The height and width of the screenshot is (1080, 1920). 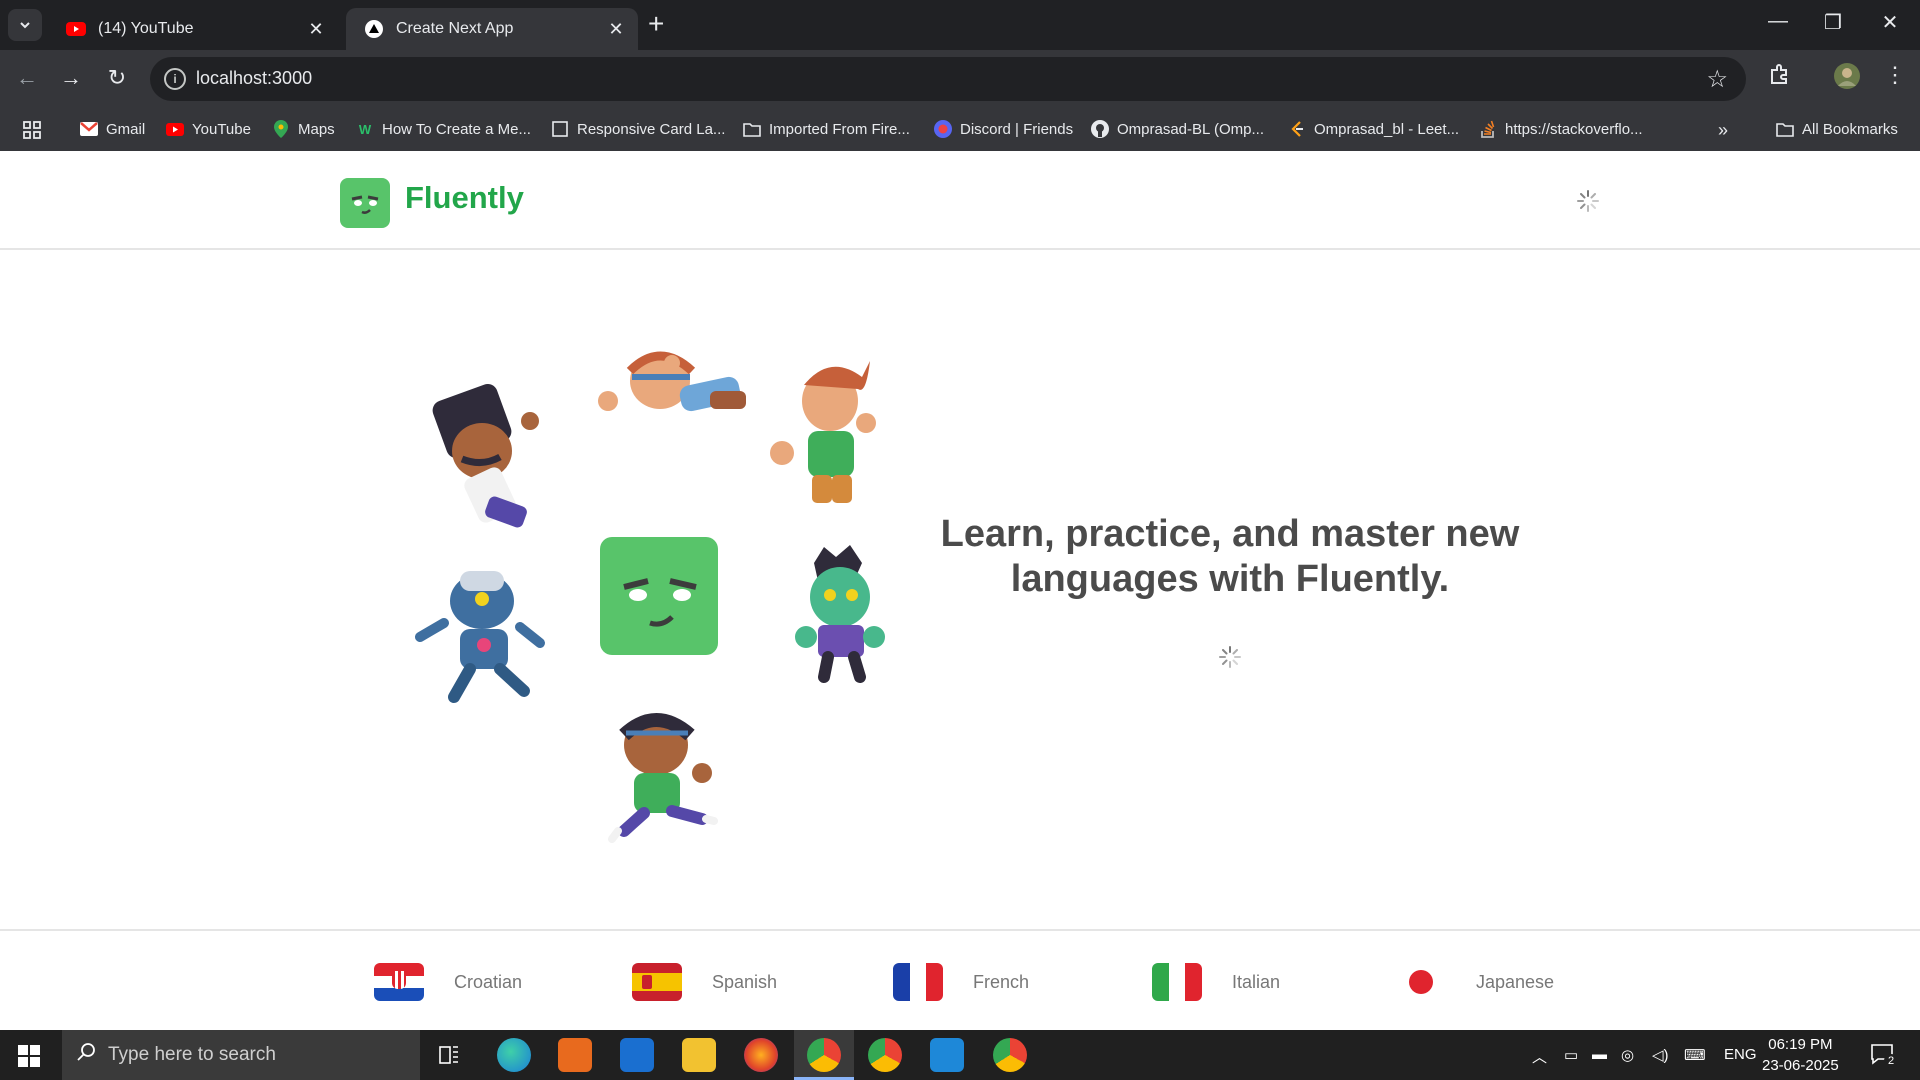 I want to click on meet-icon: ▭, so click(x=1571, y=1055).